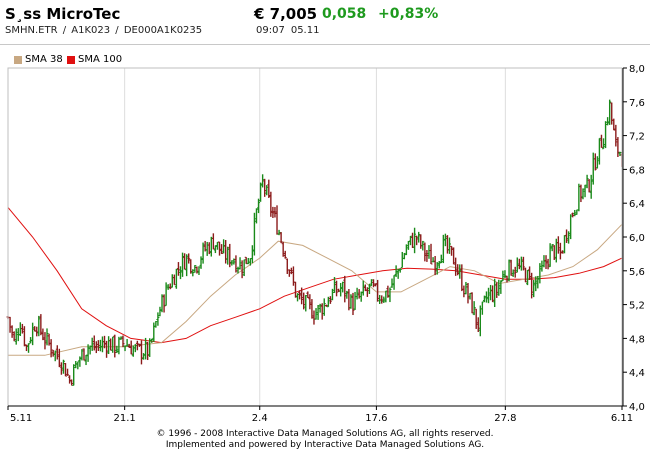 The image size is (650, 451). What do you see at coordinates (637, 407) in the screenshot?
I see `y-tick-label: 4,0` at bounding box center [637, 407].